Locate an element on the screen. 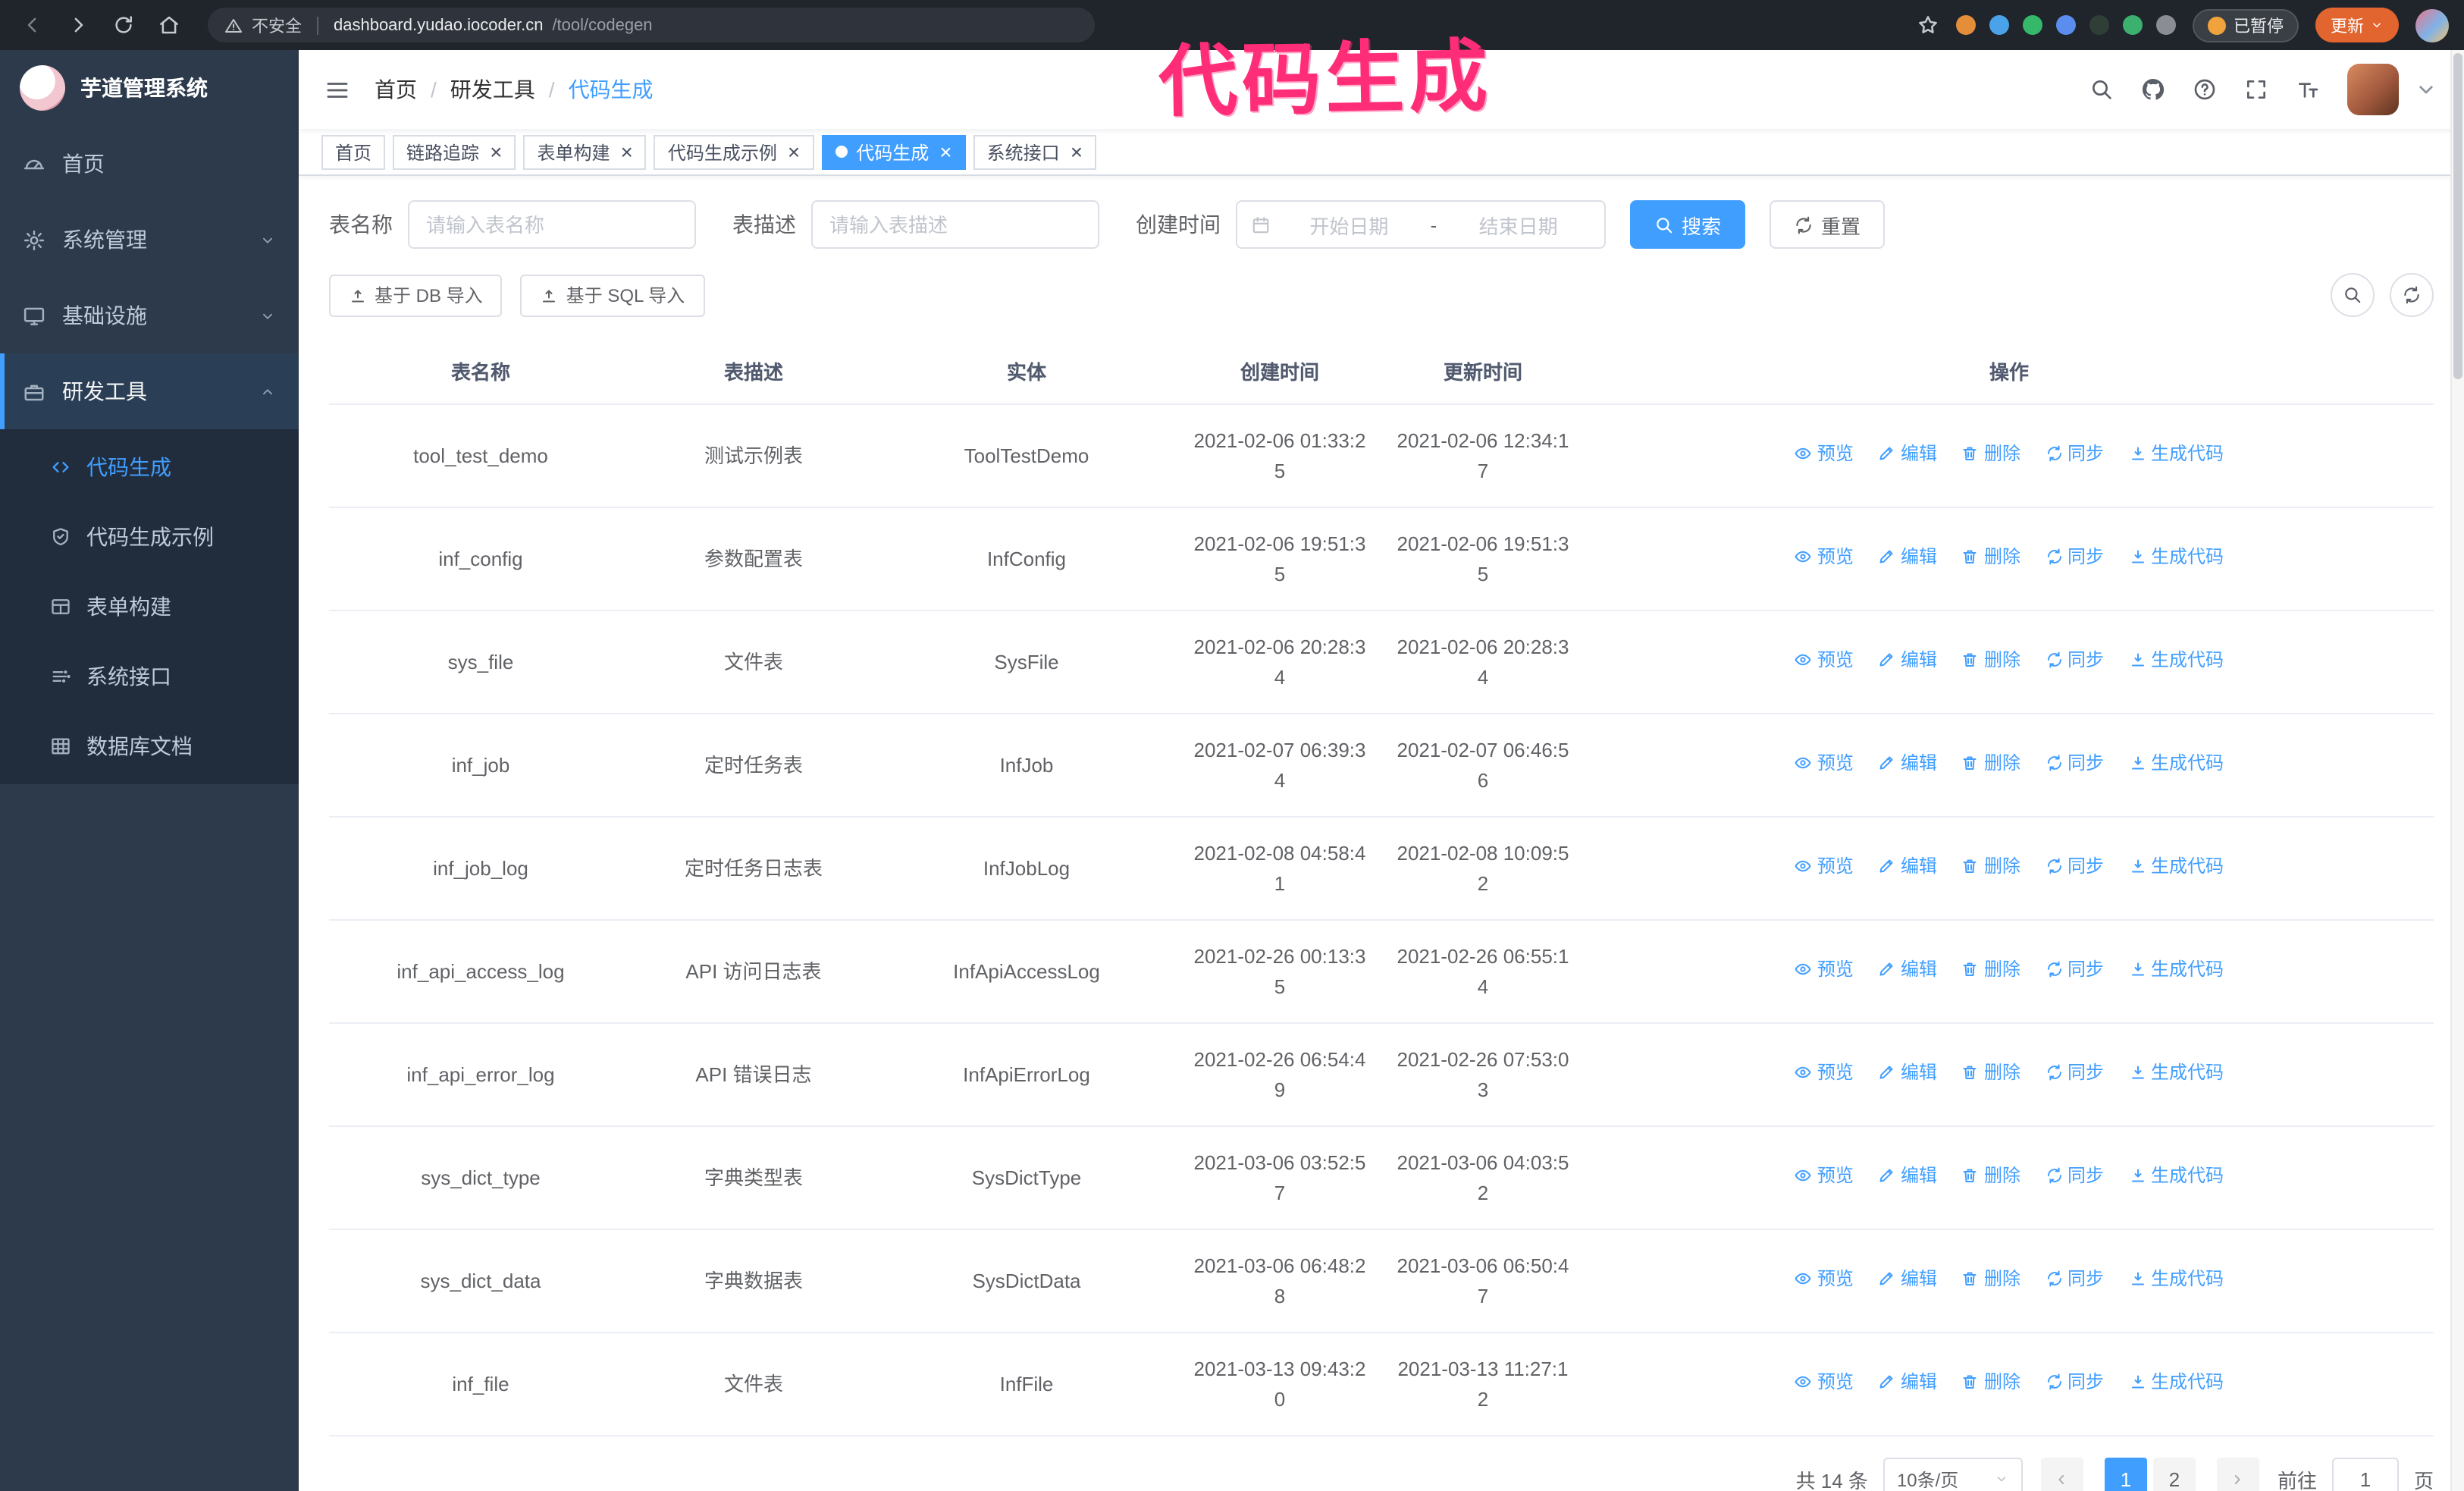 The height and width of the screenshot is (1491, 2464). tab-codegen: 代码生成 × is located at coordinates (894, 151).